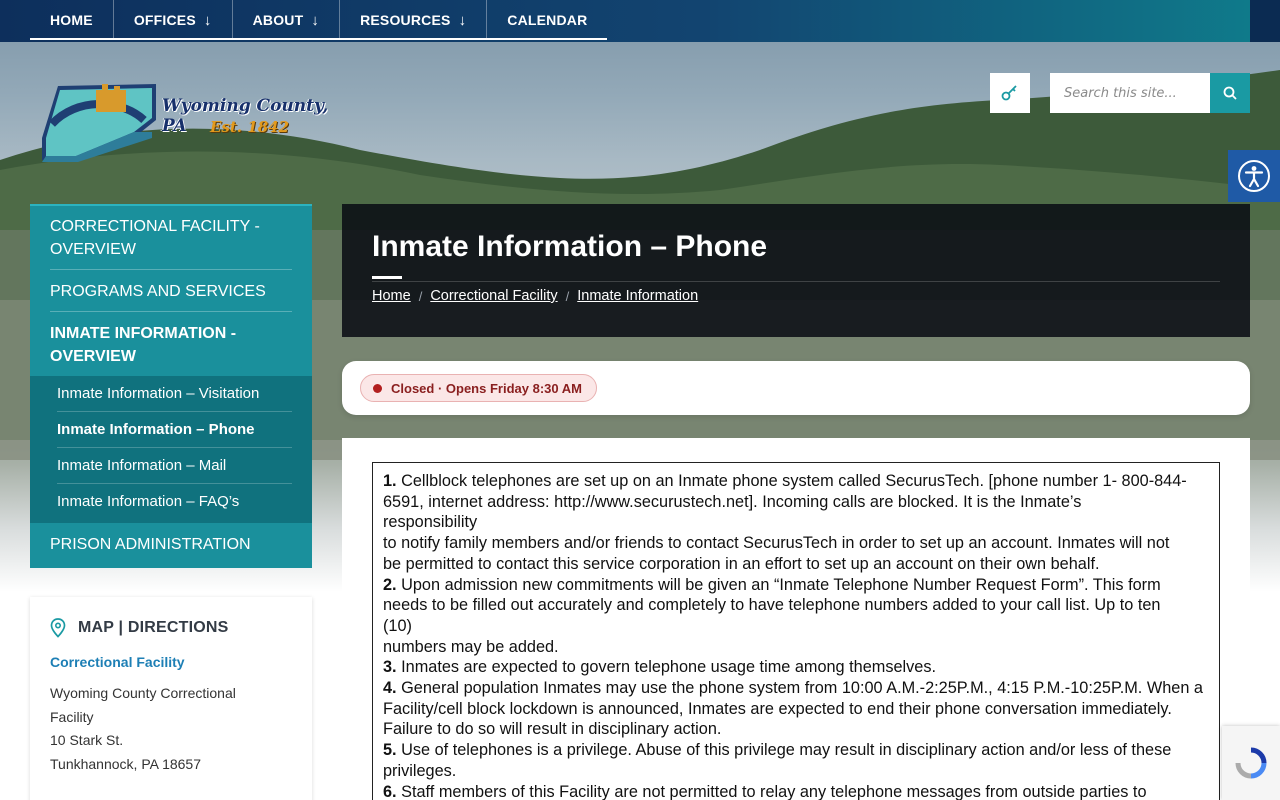 The width and height of the screenshot is (1280, 800). Describe the element at coordinates (796, 281) in the screenshot. I see `title-divider` at that location.